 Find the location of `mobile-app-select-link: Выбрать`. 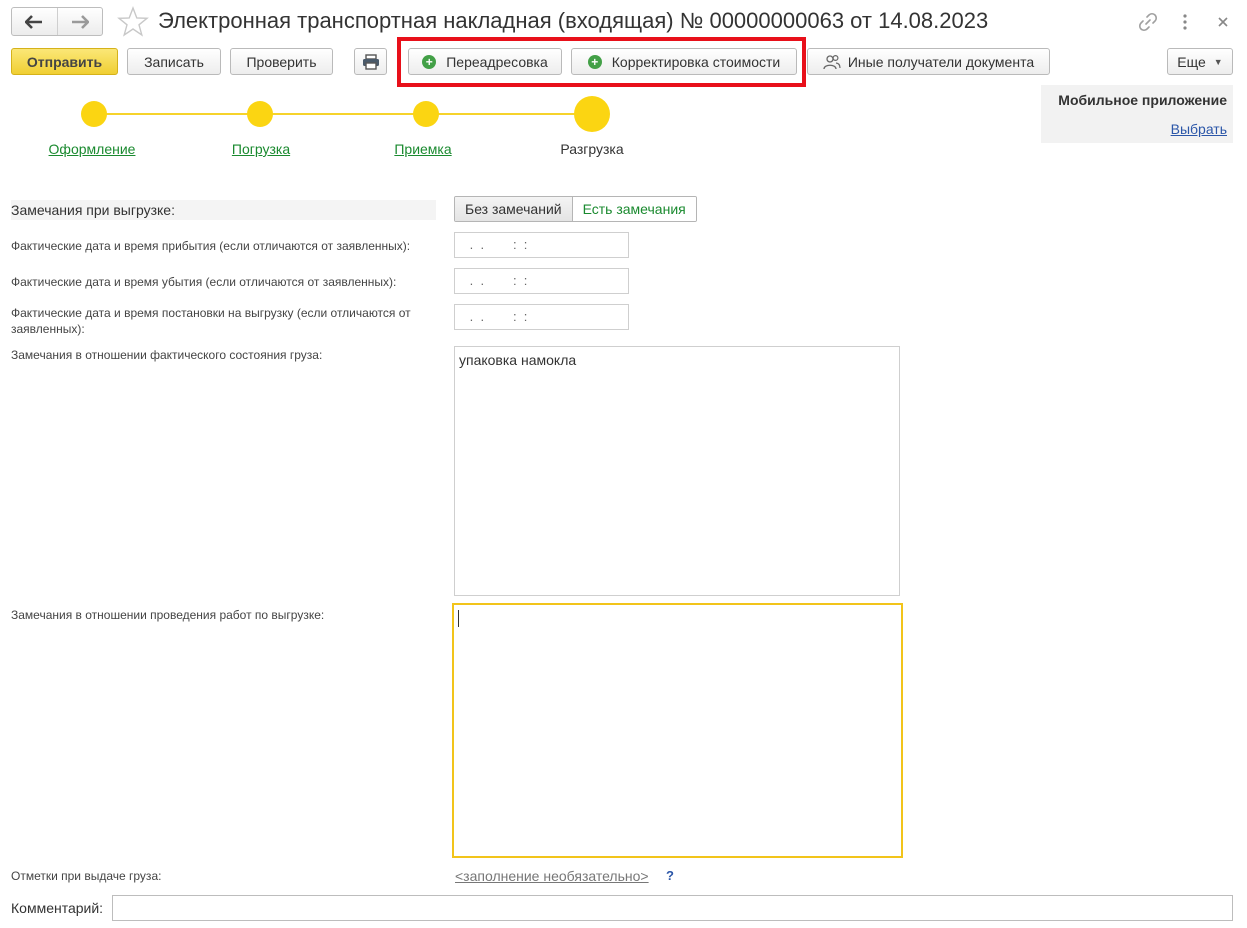

mobile-app-select-link: Выбрать is located at coordinates (1199, 129).